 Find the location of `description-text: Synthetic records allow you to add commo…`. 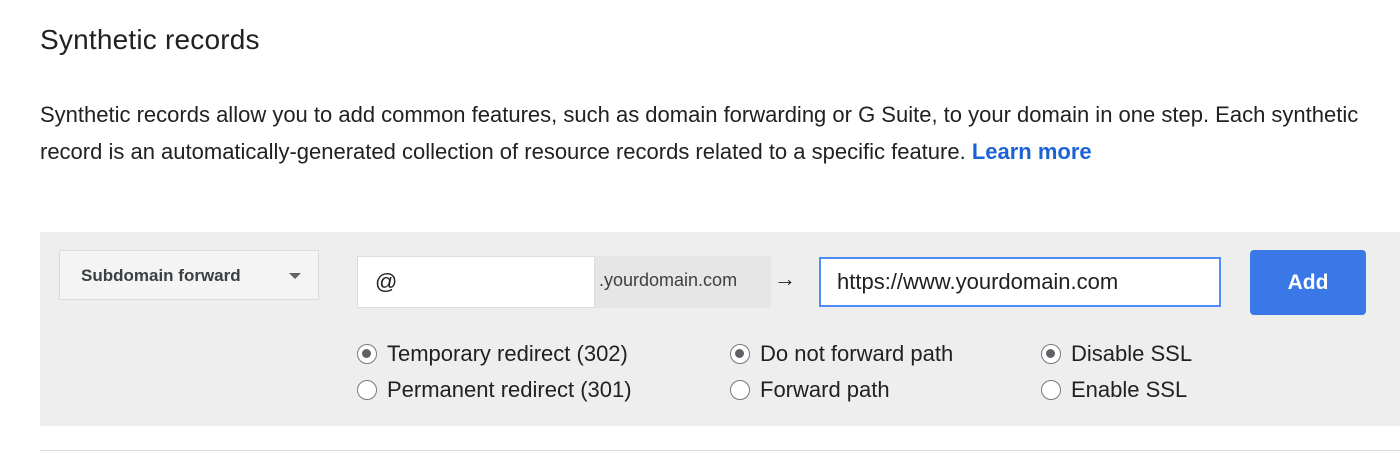

description-text: Synthetic records allow you to add commo… is located at coordinates (699, 133).